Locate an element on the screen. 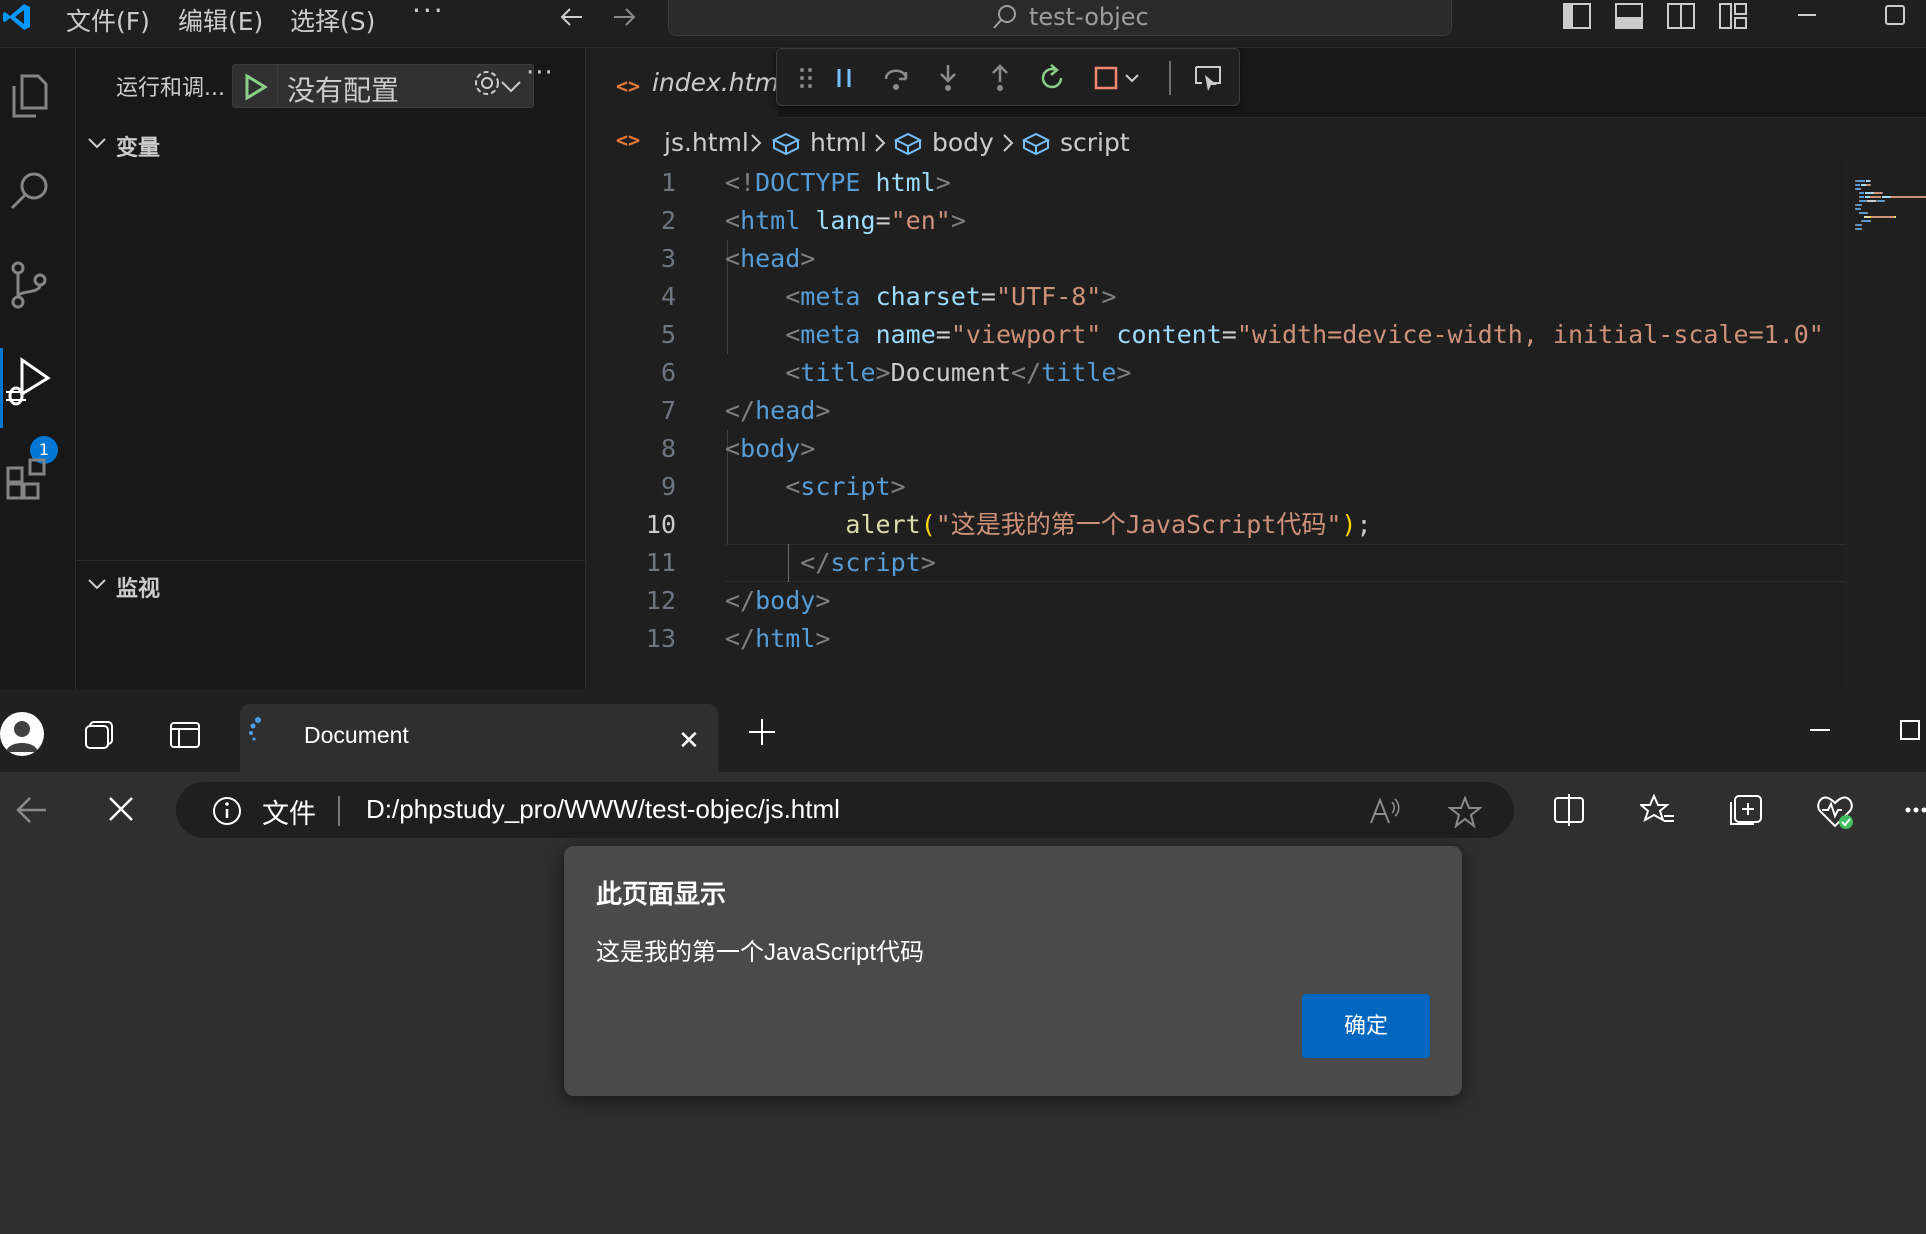 This screenshot has height=1234, width=1926. menu-selection: 选择(S) is located at coordinates (332, 20).